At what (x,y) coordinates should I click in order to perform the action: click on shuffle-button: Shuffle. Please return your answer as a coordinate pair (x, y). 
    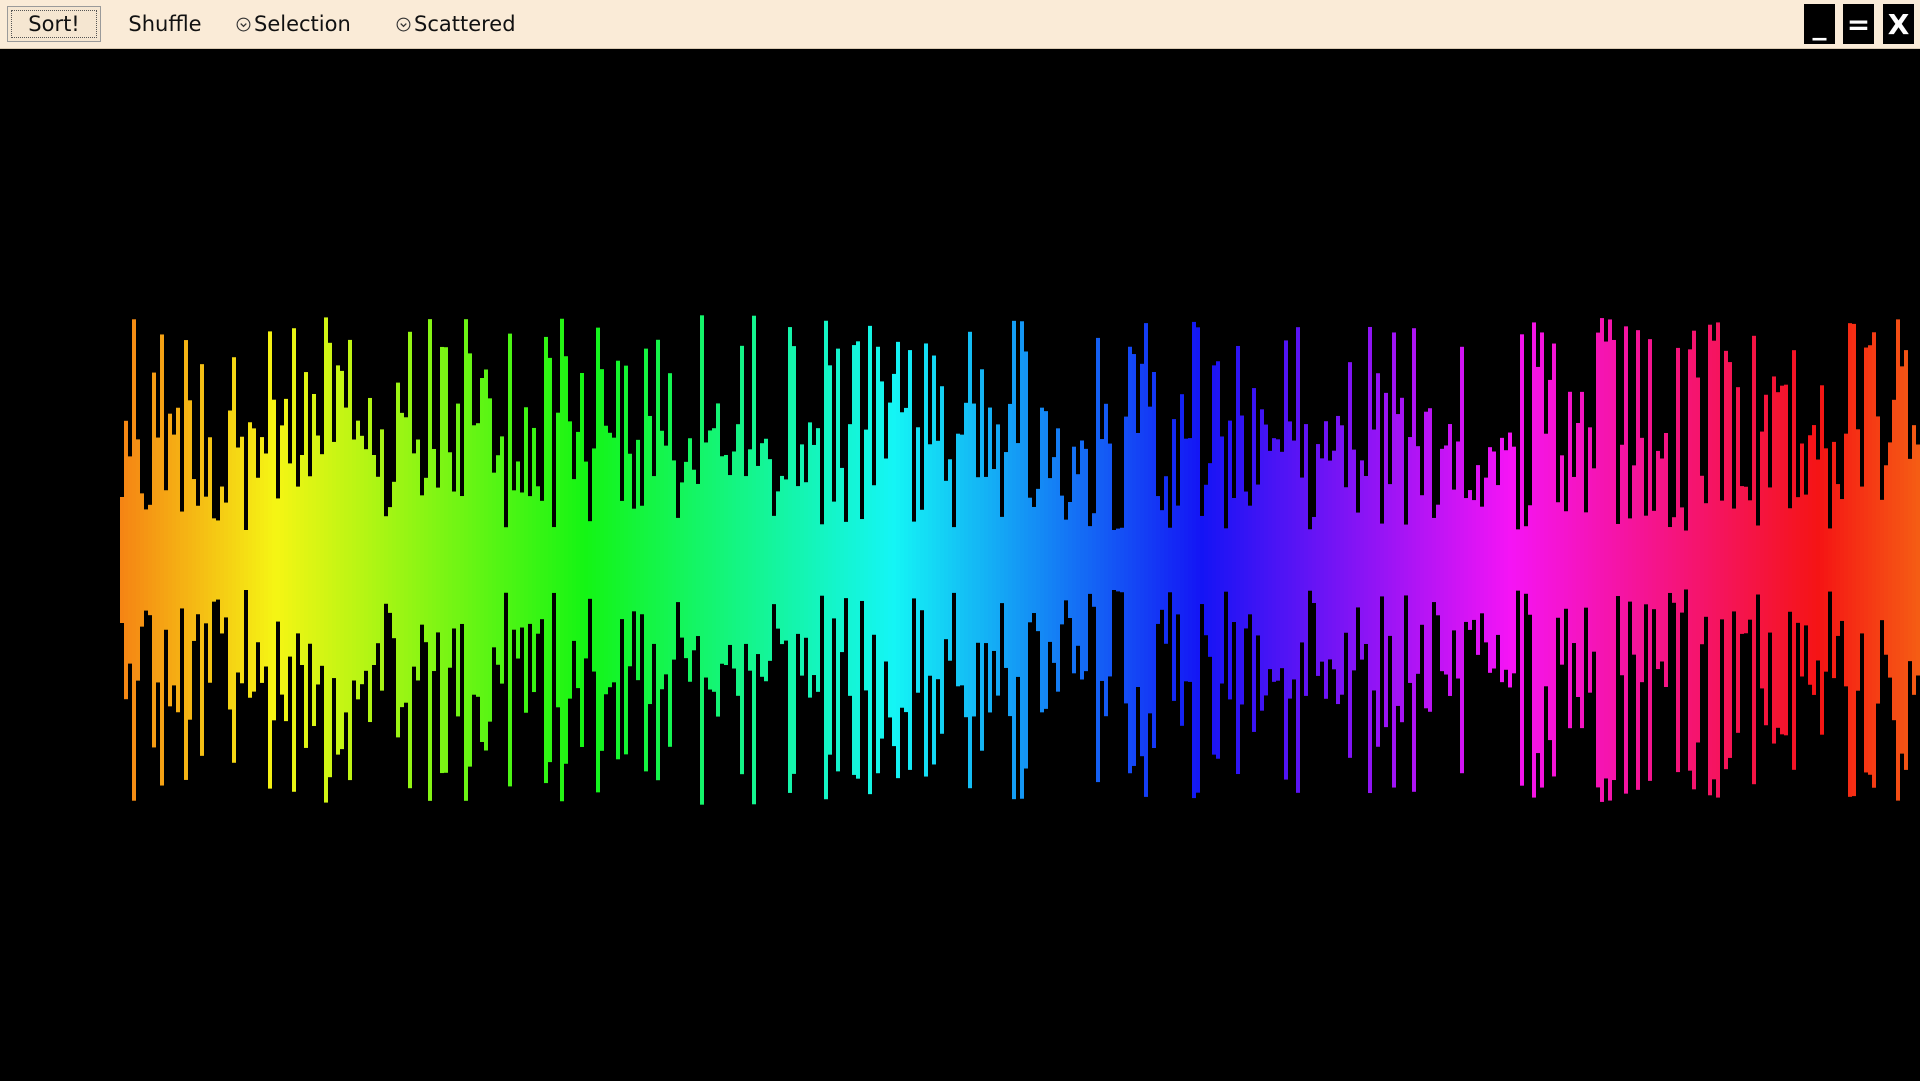
    Looking at the image, I should click on (165, 24).